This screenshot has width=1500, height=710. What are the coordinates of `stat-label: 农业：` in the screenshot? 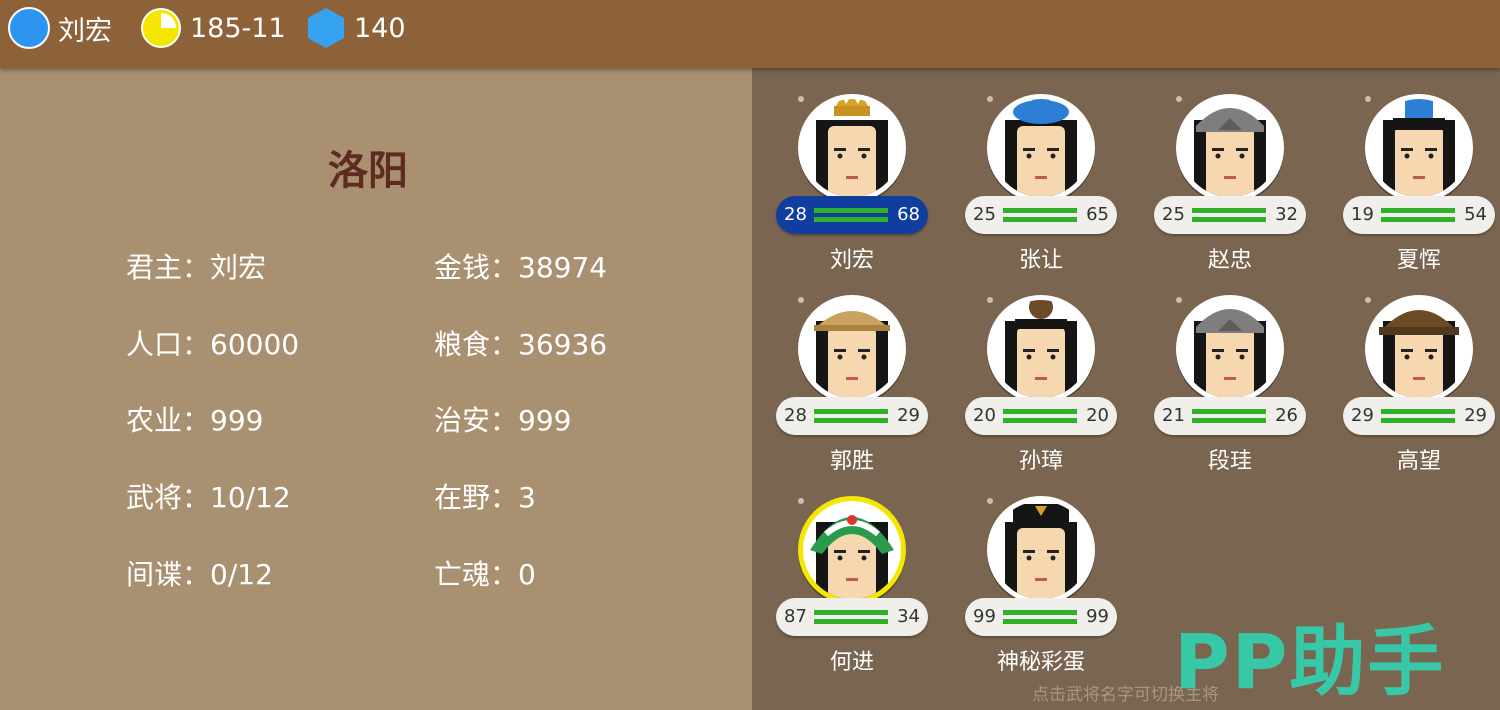 It's located at (168, 420).